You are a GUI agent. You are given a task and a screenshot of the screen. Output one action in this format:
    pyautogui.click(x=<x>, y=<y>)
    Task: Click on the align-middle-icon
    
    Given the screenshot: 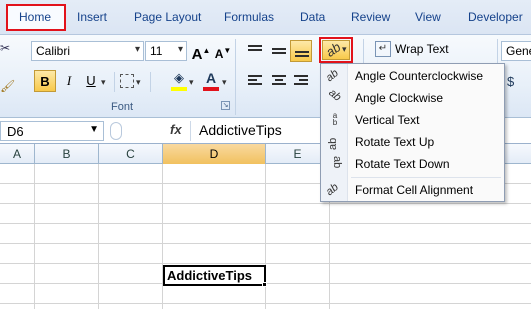 What is the action you would take?
    pyautogui.click(x=279, y=54)
    